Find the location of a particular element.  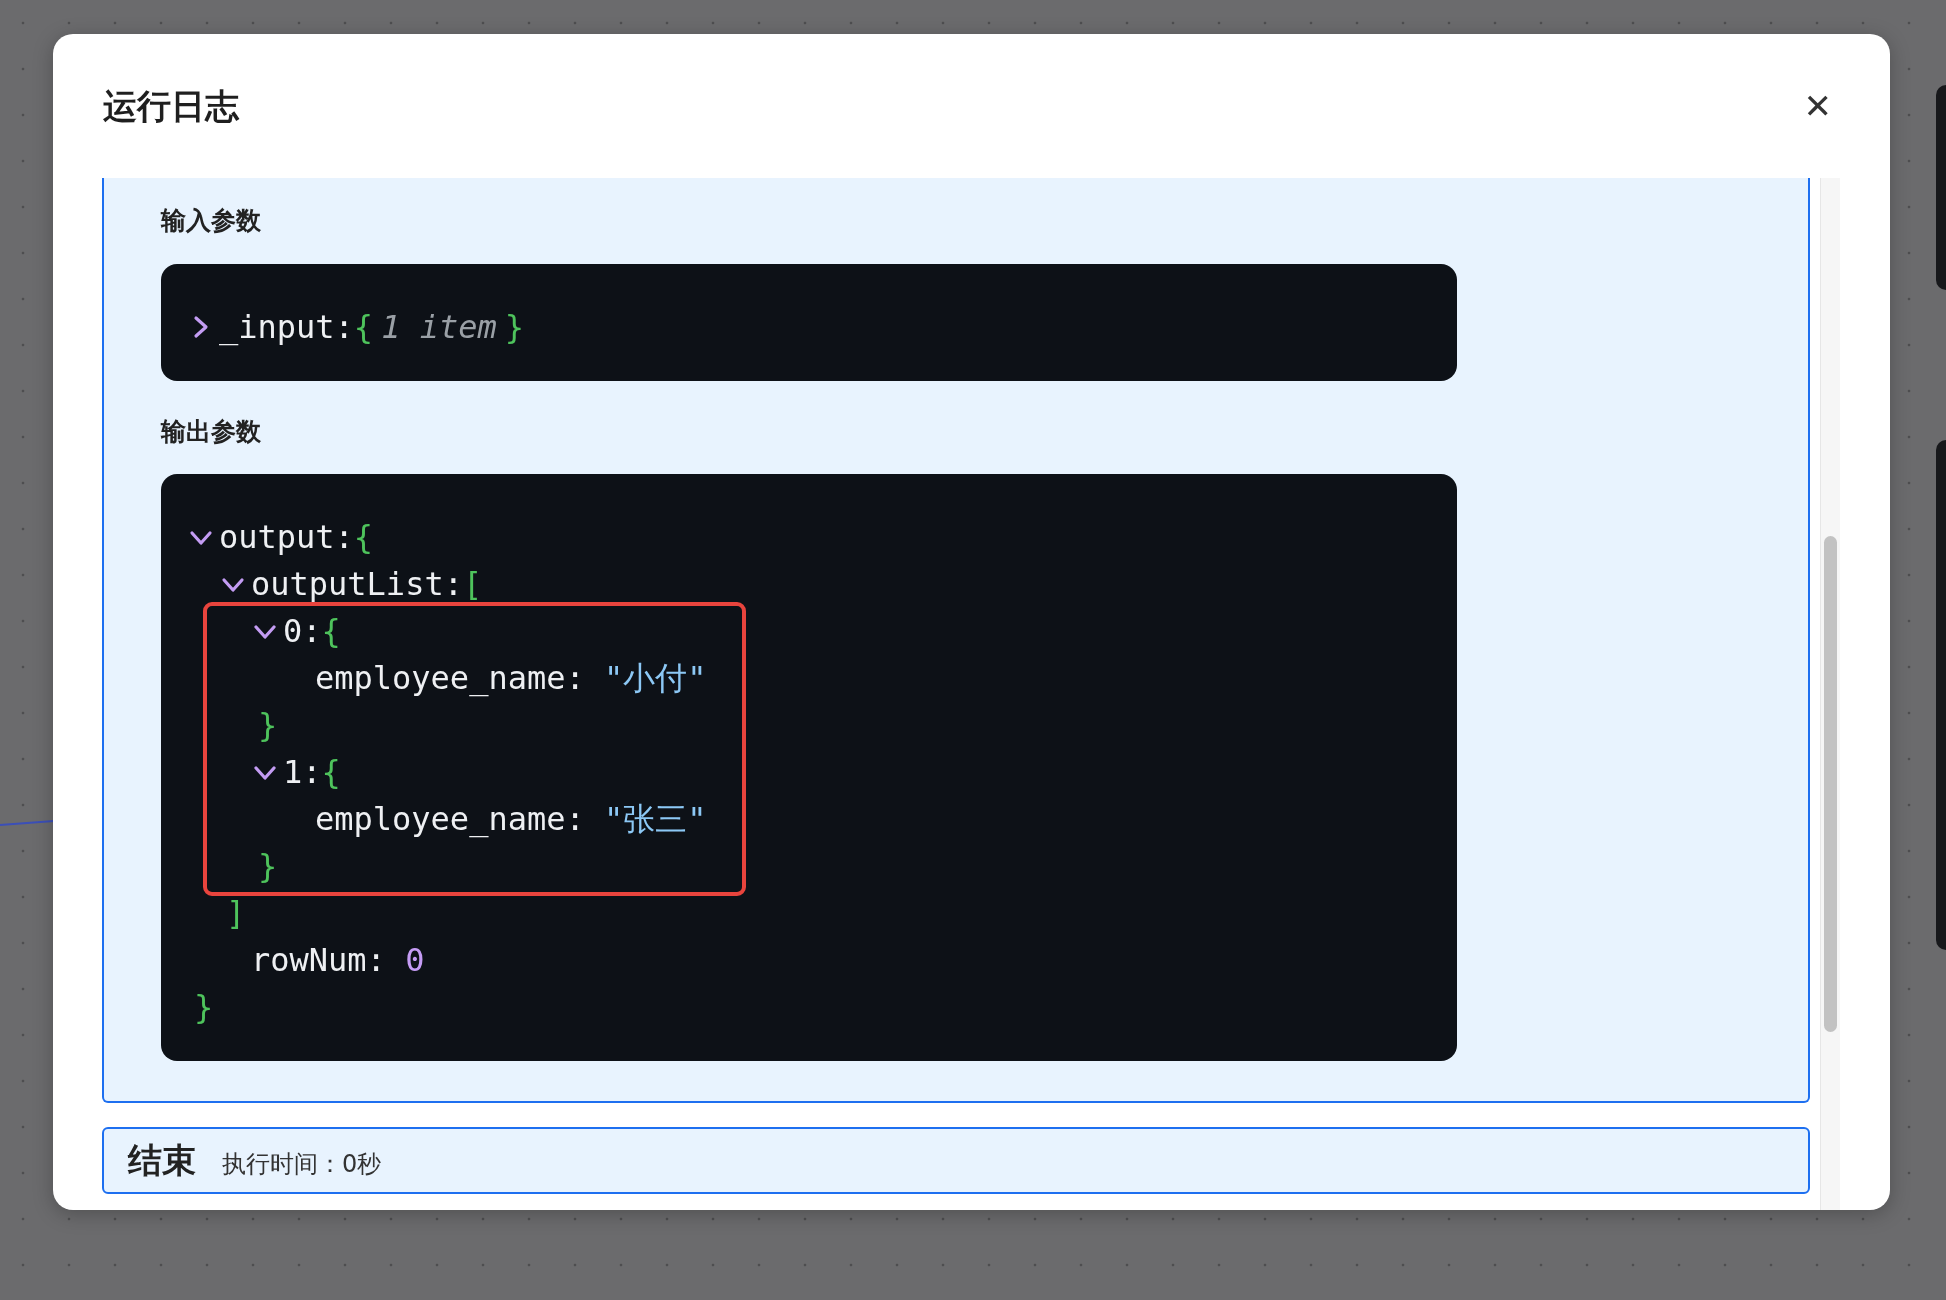

section-label: 输入参数 is located at coordinates (211, 221).